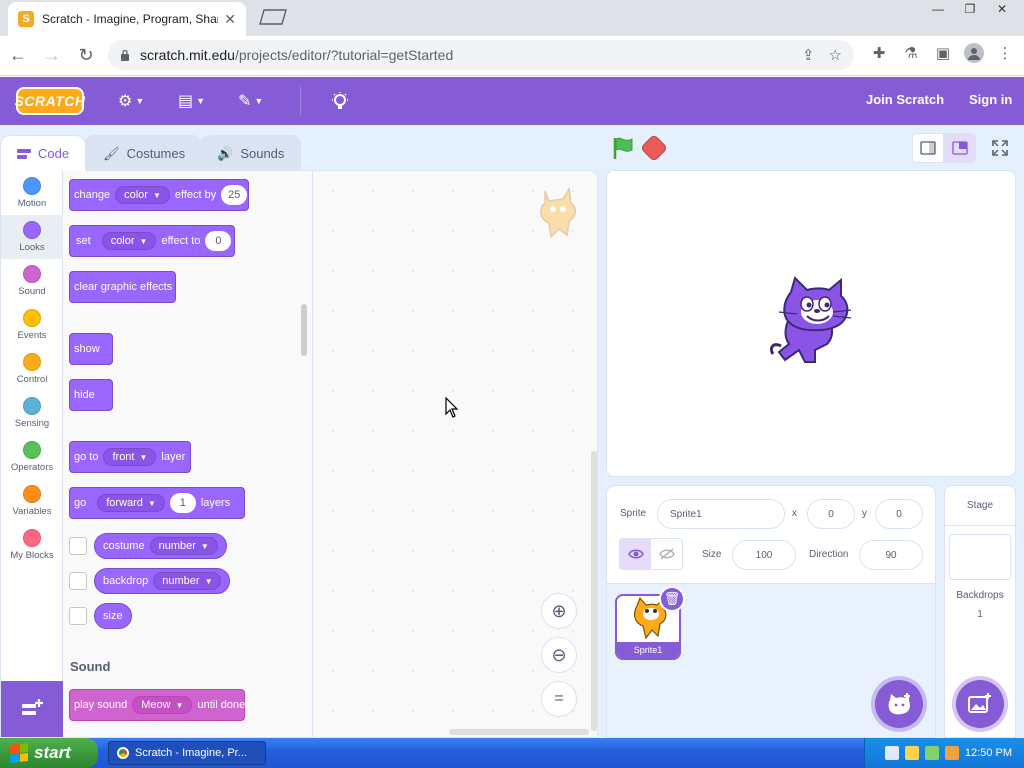 The image size is (1024, 768). Describe the element at coordinates (970, 9) in the screenshot. I see `restore-icon: ❐` at that location.